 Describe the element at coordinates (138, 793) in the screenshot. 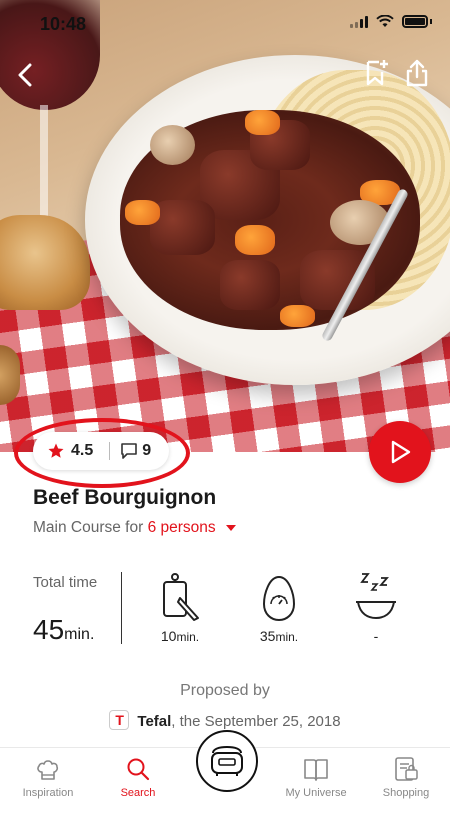

I see `tab-search-label: Search` at that location.